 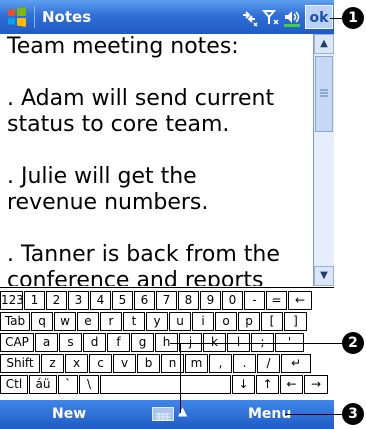 What do you see at coordinates (300, 300) in the screenshot?
I see `backspace-key: ←` at bounding box center [300, 300].